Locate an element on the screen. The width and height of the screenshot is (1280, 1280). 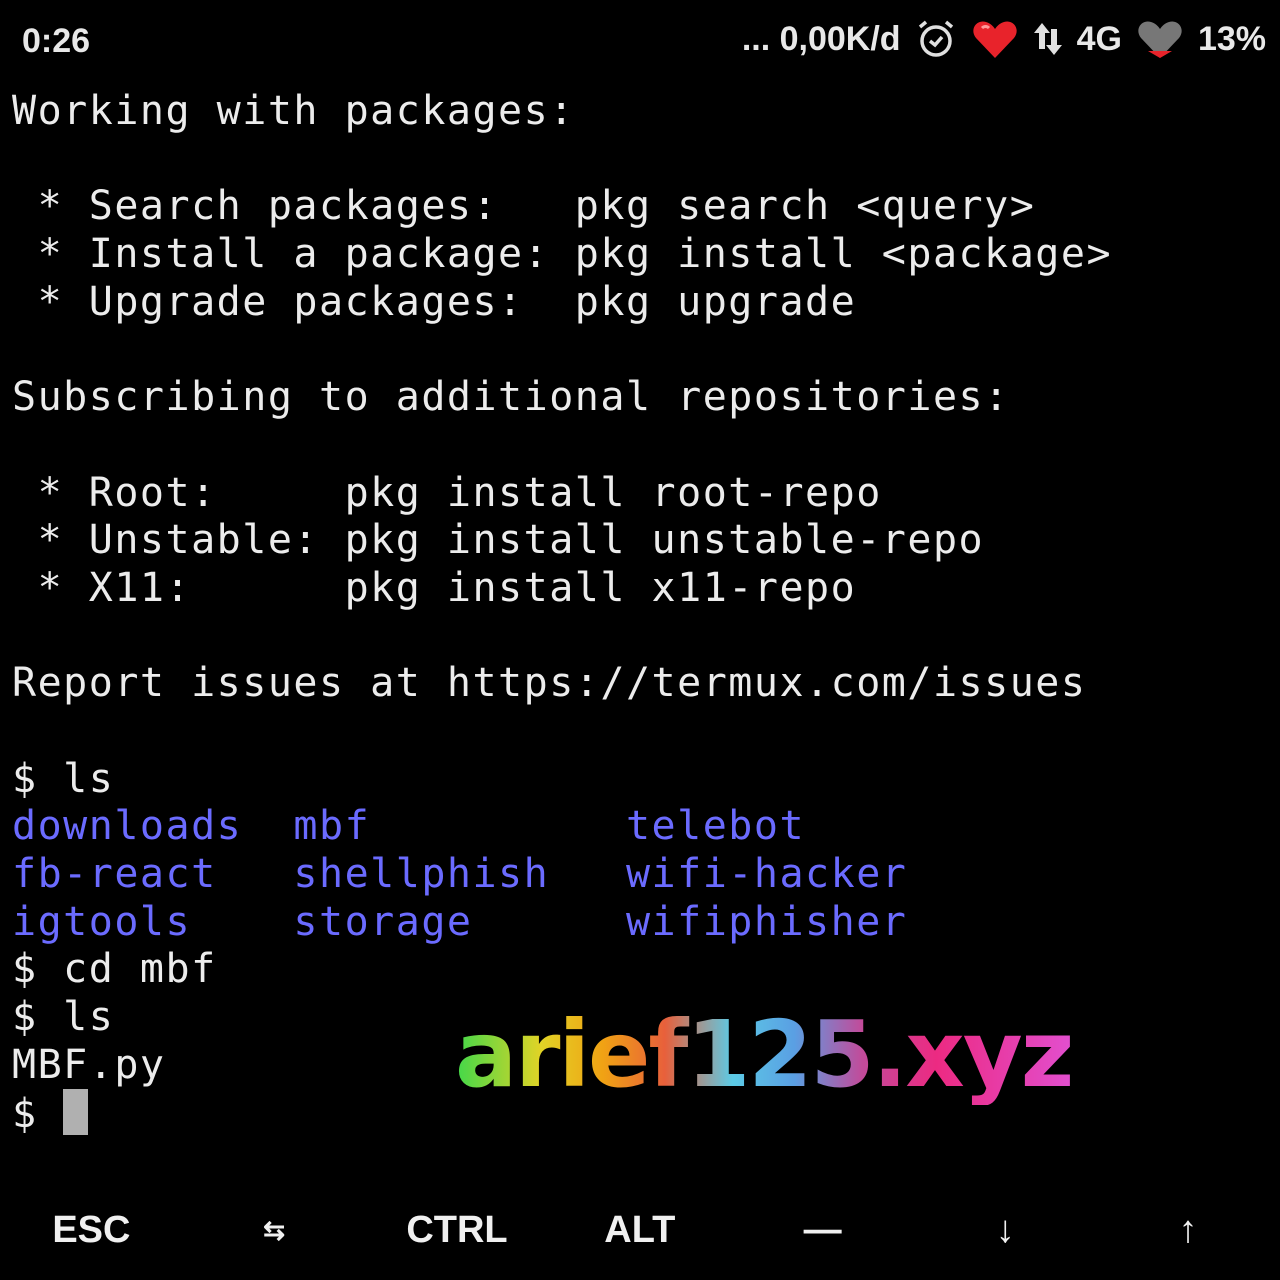
battery-percent: 13% is located at coordinates (1231, 38).